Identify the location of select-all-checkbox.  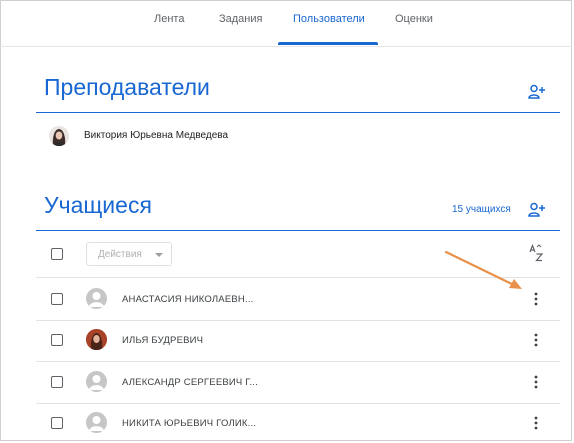
(57, 254).